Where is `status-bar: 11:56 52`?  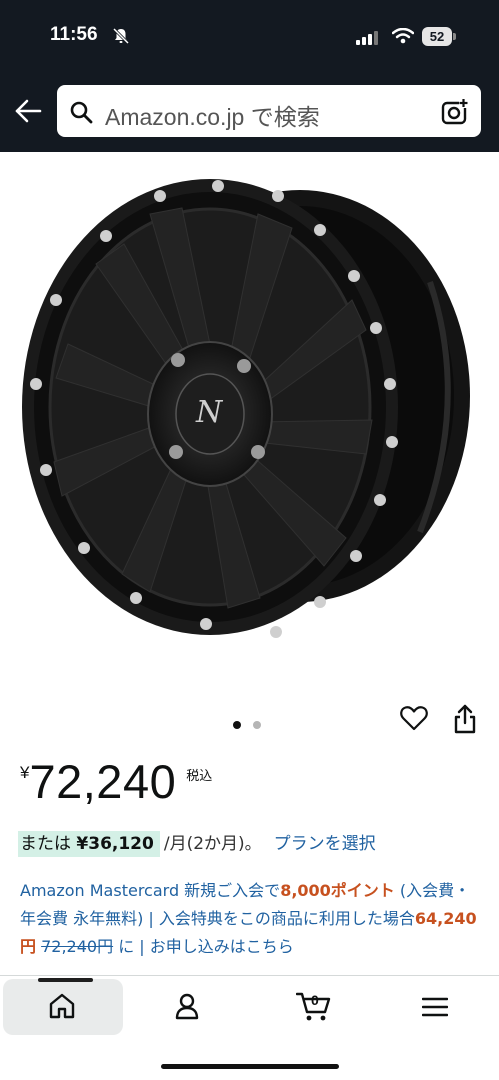
status-bar: 11:56 52 is located at coordinates (249, 37).